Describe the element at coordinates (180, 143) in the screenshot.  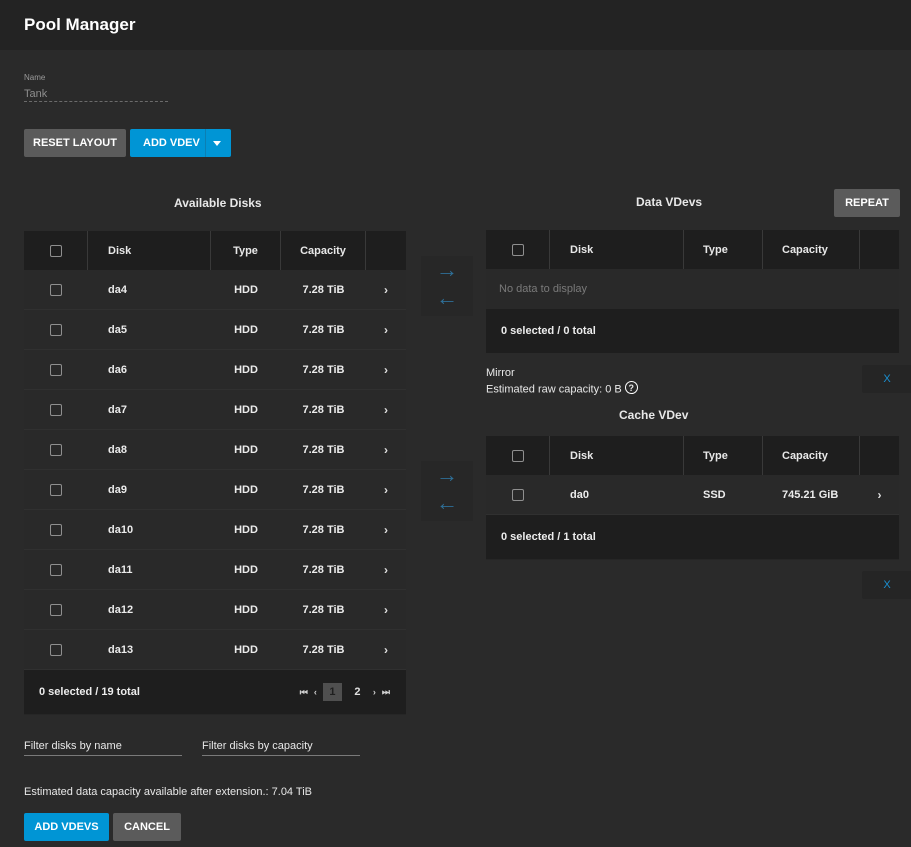
I see `add-vdev-button: ADD VDEV` at that location.